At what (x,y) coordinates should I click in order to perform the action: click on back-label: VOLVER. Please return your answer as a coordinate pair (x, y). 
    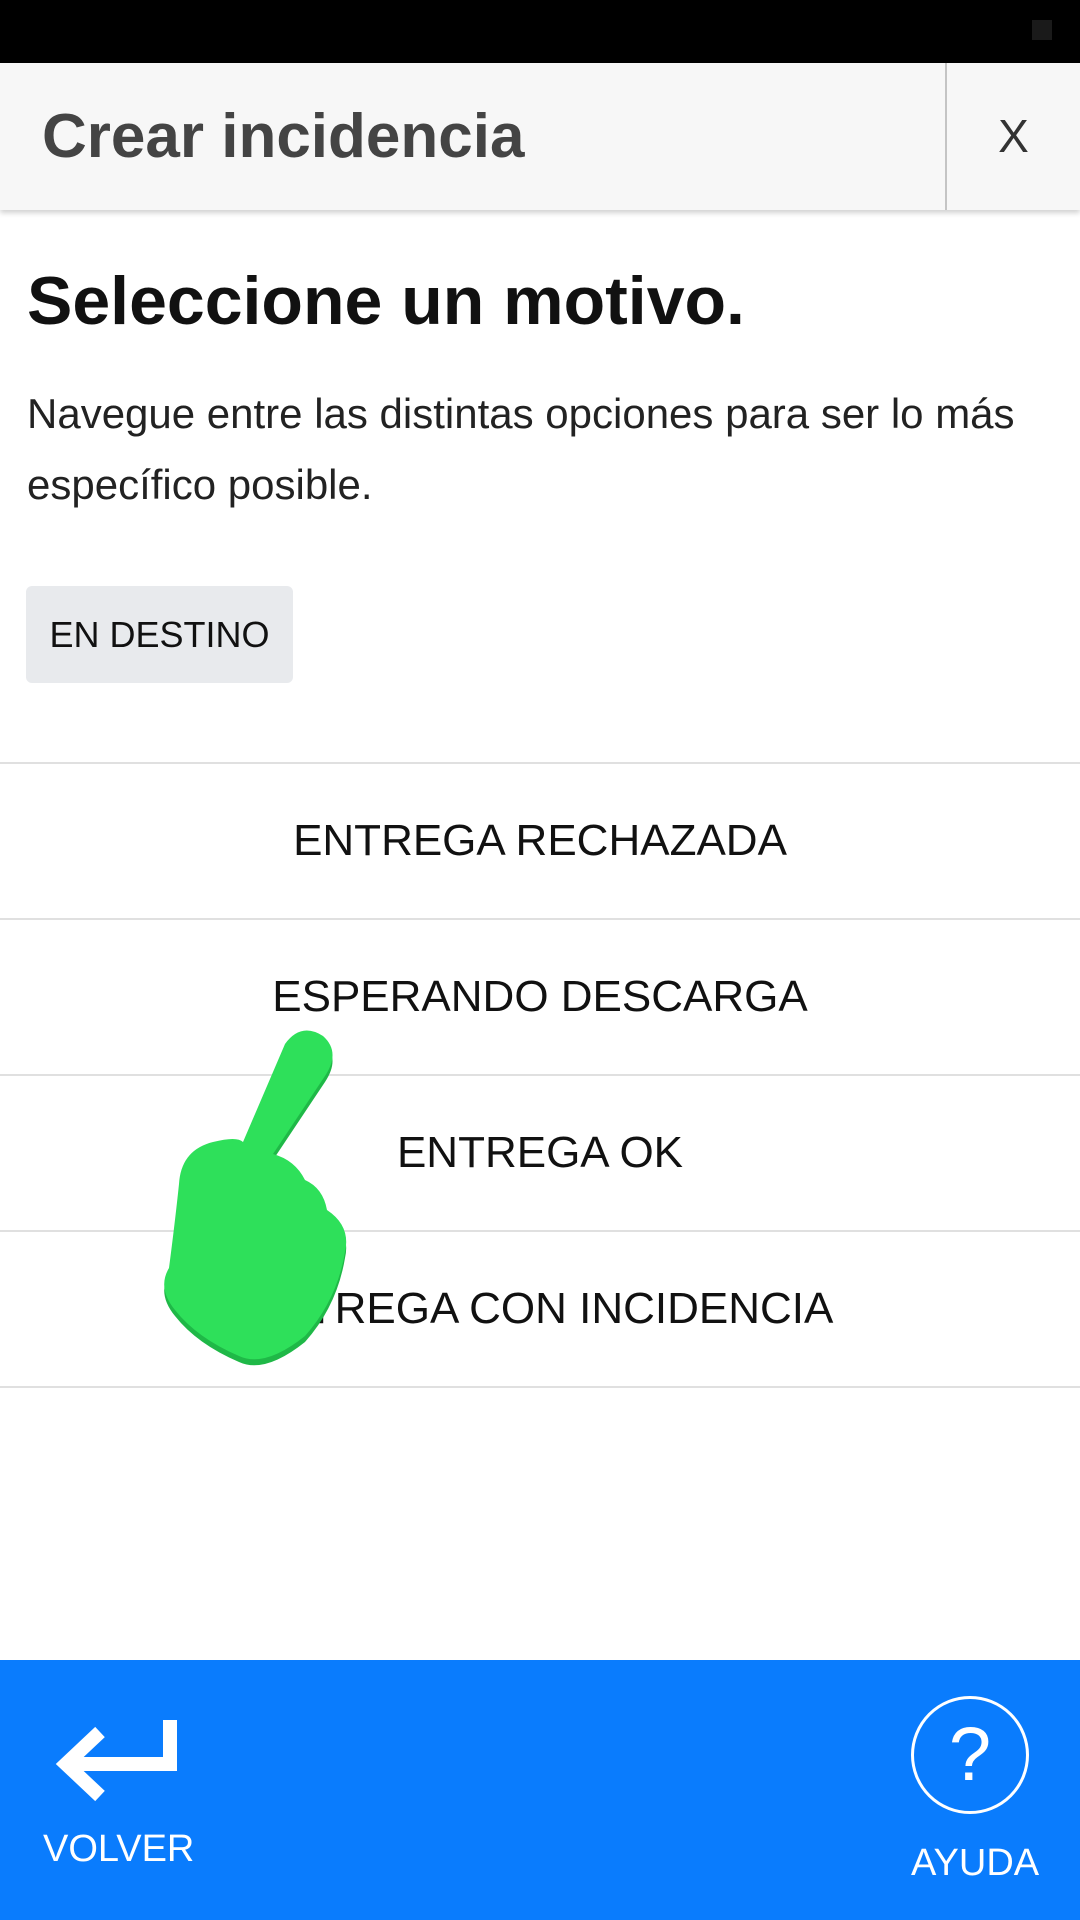
    Looking at the image, I should click on (119, 1849).